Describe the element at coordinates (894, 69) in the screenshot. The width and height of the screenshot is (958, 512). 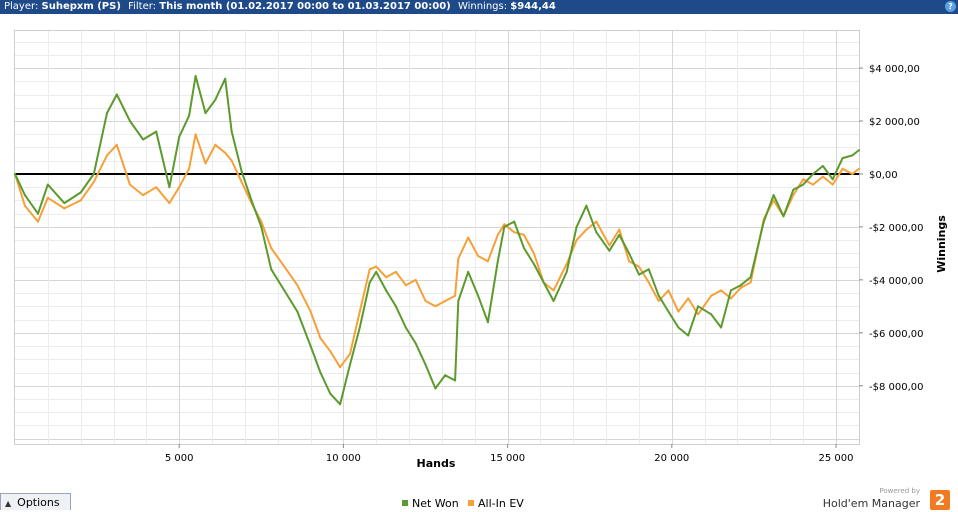
I see `y-tick-label: $4 000,00` at that location.